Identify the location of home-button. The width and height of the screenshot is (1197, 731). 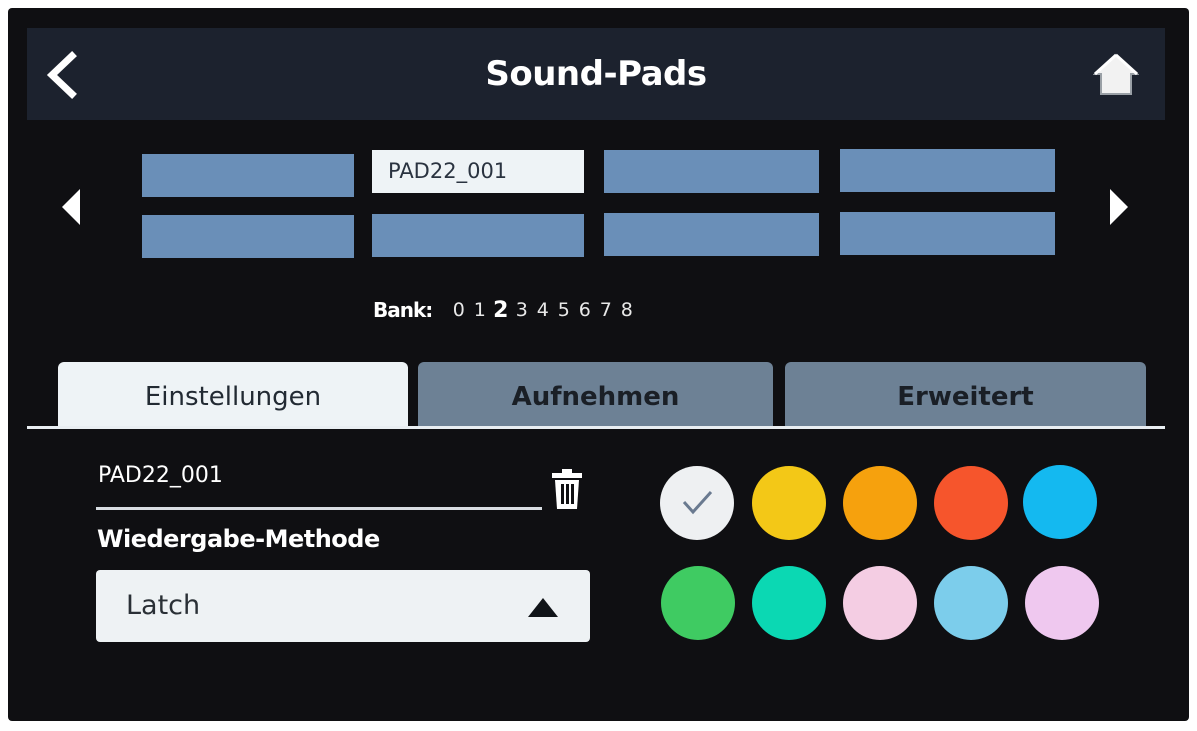
(1116, 74).